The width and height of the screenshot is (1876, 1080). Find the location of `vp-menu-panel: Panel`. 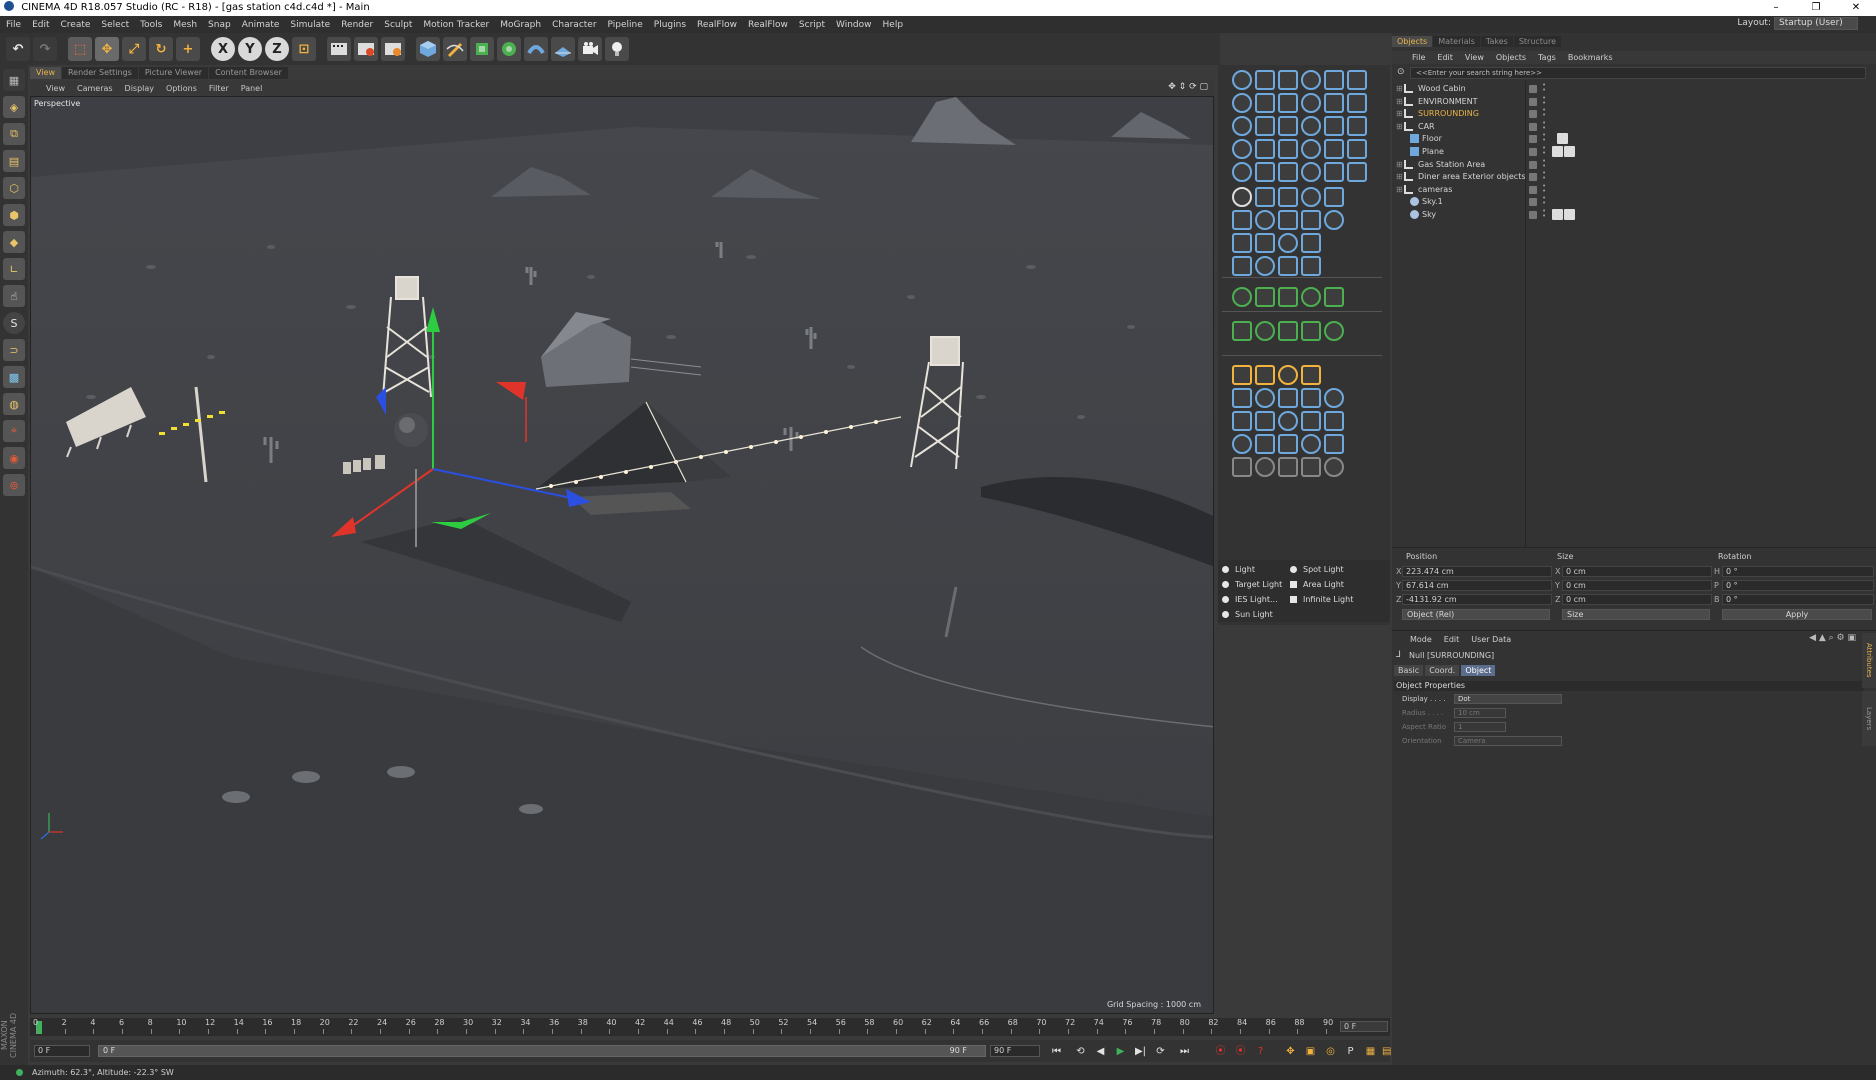

vp-menu-panel: Panel is located at coordinates (252, 88).